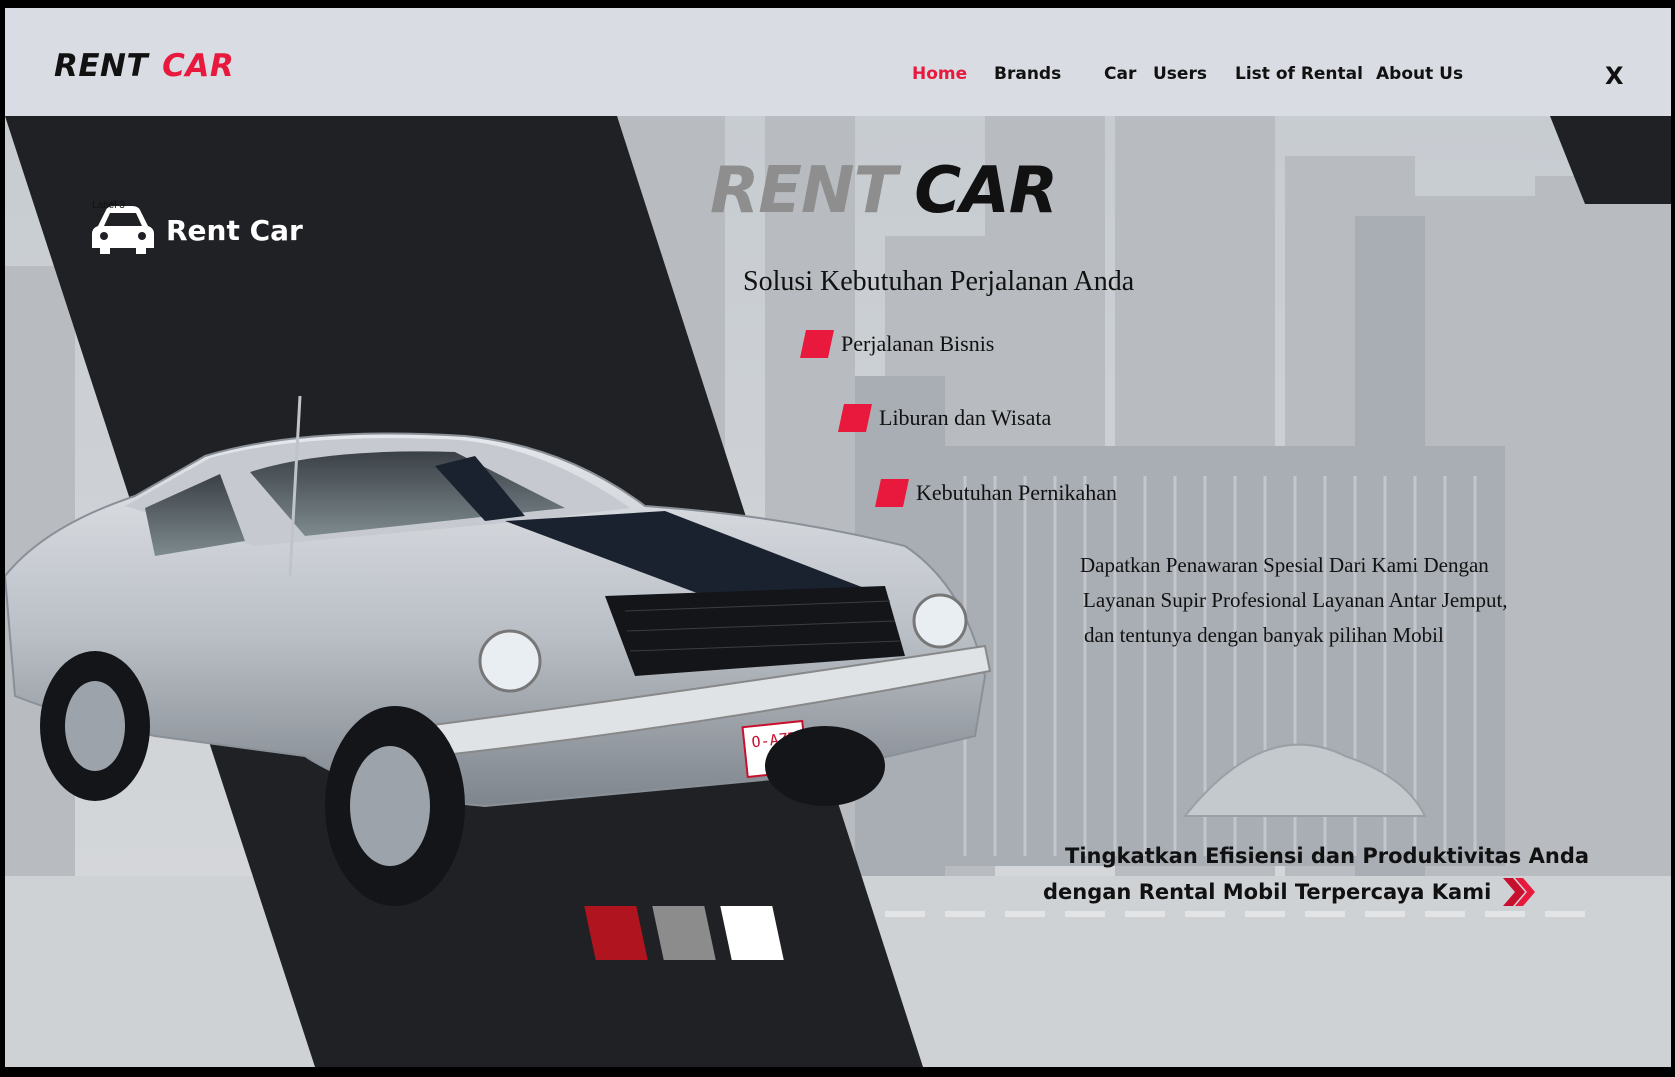 This screenshot has width=1675, height=1077. Describe the element at coordinates (803, 191) in the screenshot. I see `hero-title-rent: RENT` at that location.